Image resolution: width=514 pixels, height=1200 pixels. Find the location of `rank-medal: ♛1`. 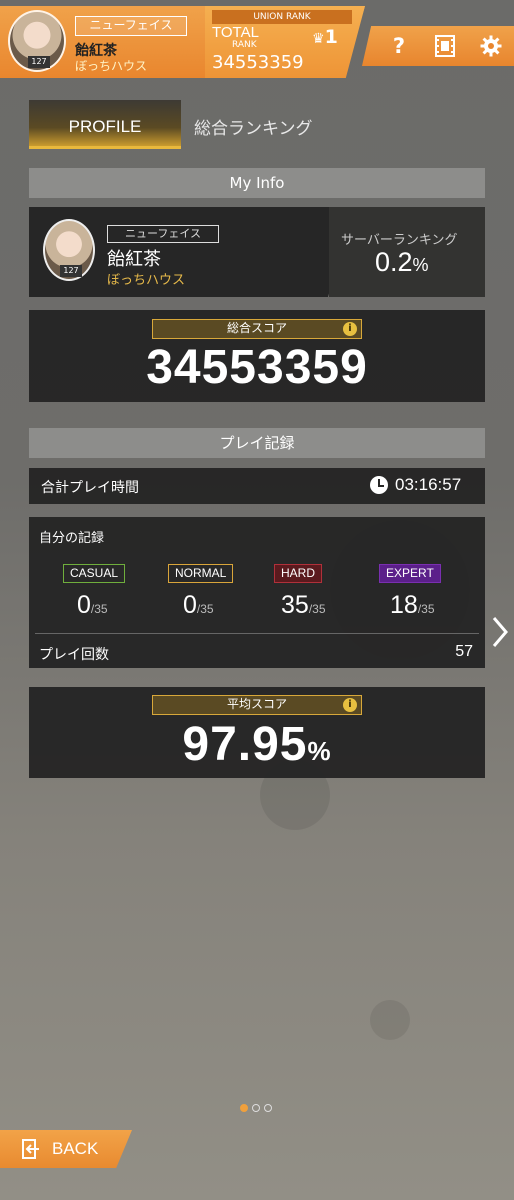

rank-medal: ♛1 is located at coordinates (325, 37).